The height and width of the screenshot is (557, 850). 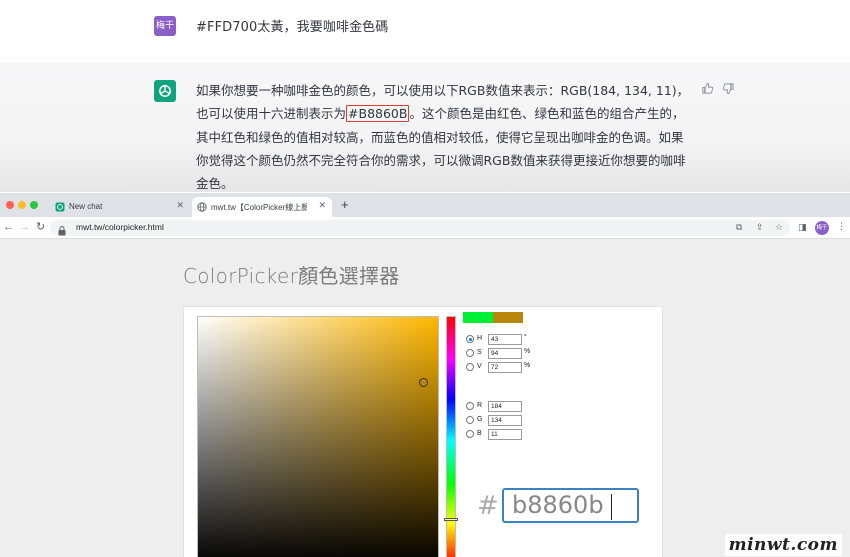 What do you see at coordinates (505, 406) in the screenshot?
I see `red-input: 184` at bounding box center [505, 406].